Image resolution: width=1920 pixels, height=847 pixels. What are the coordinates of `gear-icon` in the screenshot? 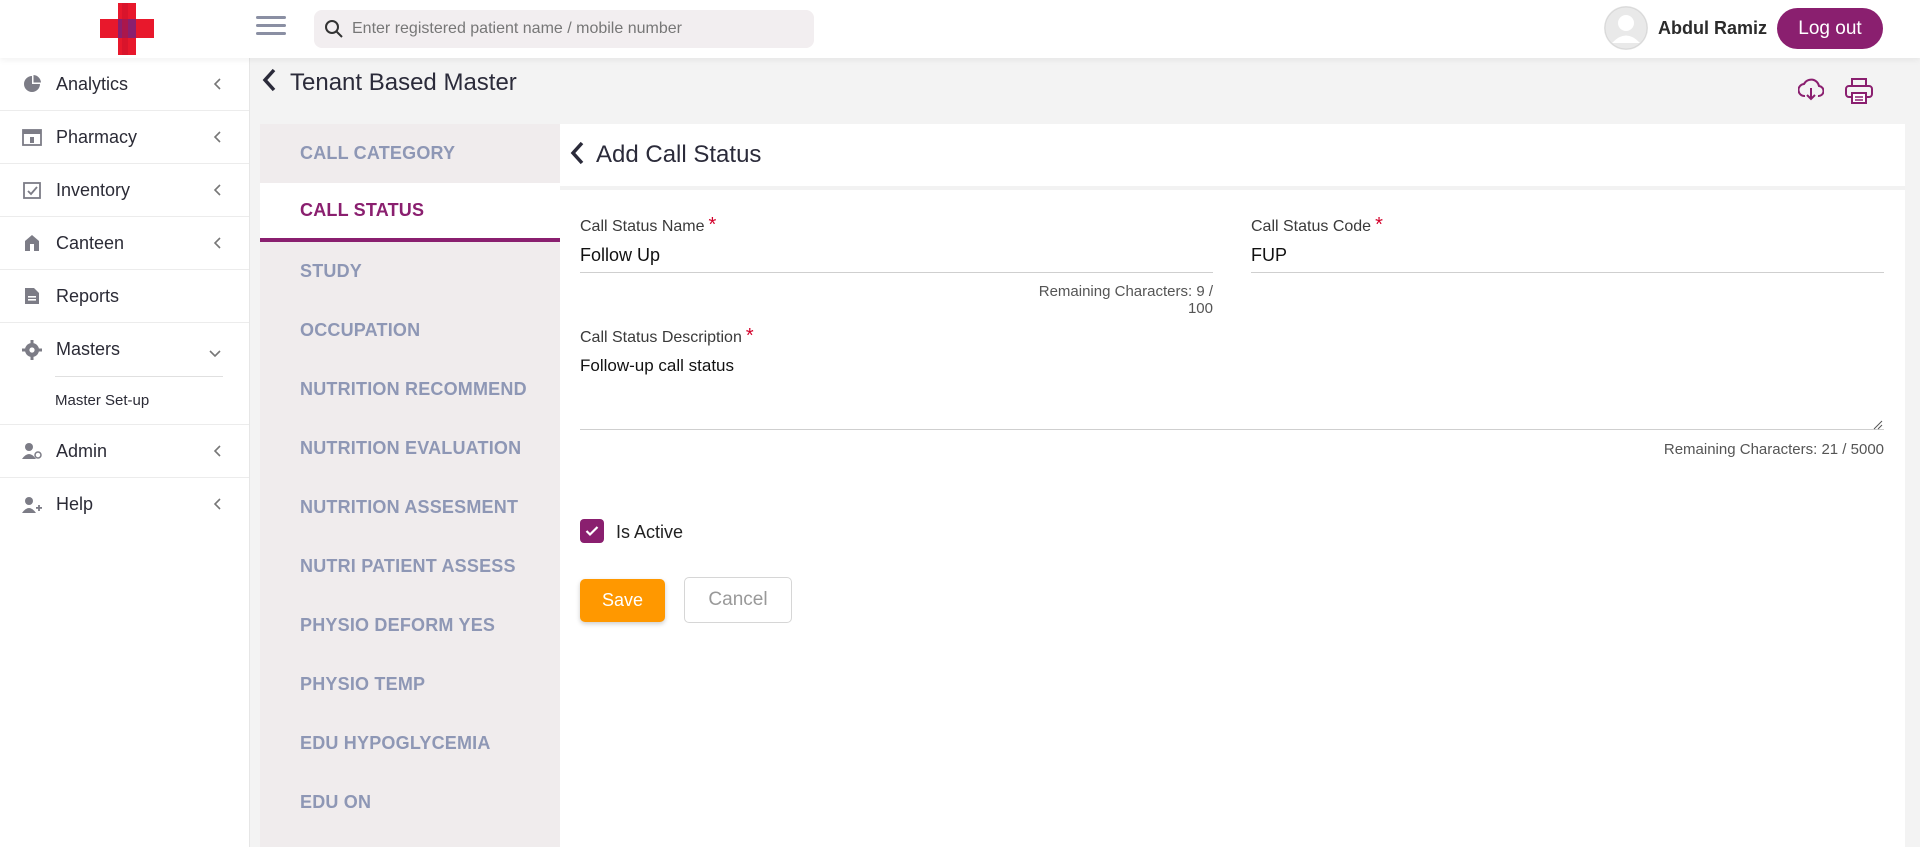 It's located at (32, 349).